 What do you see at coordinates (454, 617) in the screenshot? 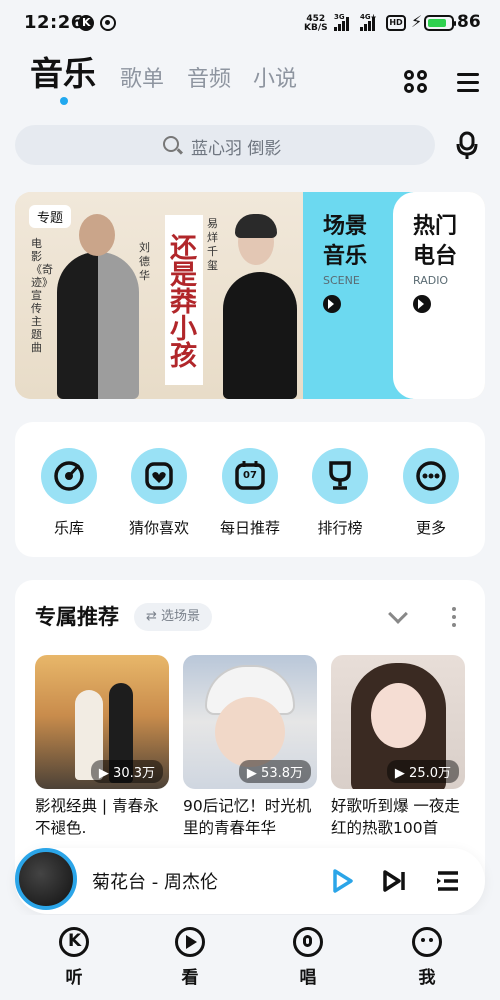
I see `more-vertical-icon` at bounding box center [454, 617].